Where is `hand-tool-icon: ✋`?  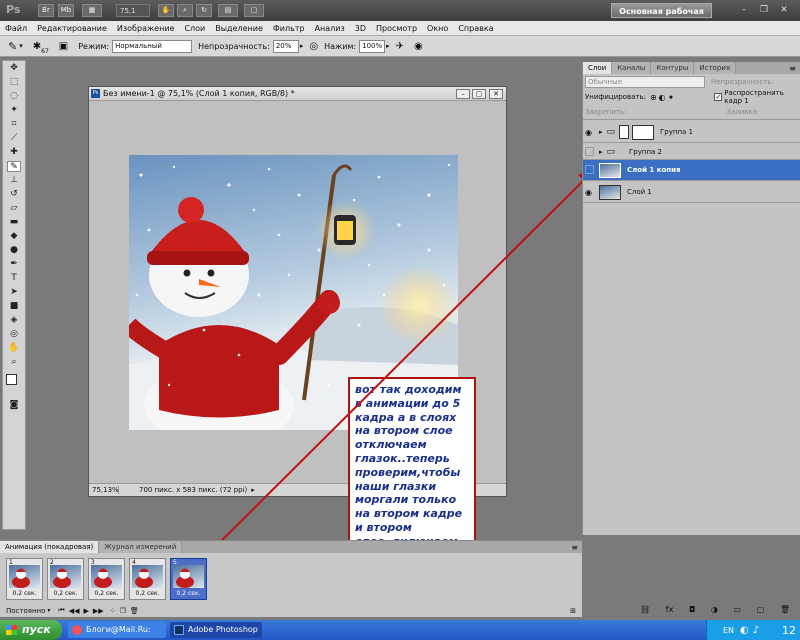 hand-tool-icon: ✋ is located at coordinates (166, 10).